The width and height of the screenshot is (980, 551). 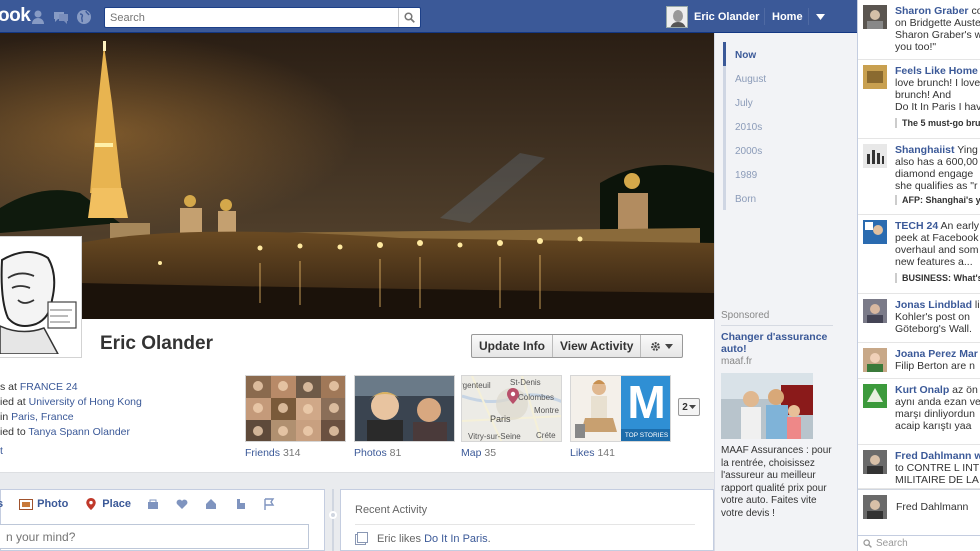 What do you see at coordinates (919, 506) in the screenshot?
I see `chat-contact: Fred Dahlmann` at bounding box center [919, 506].